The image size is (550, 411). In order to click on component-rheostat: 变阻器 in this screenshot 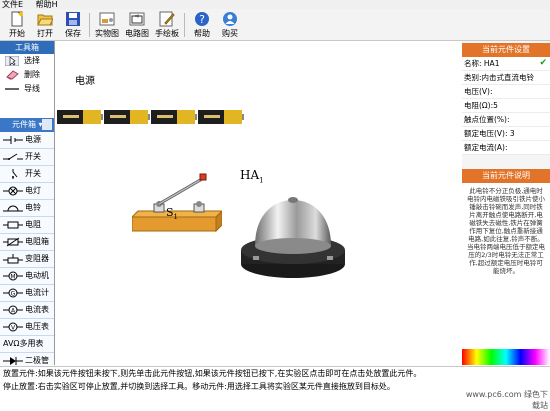, I will do `click(27, 259)`.